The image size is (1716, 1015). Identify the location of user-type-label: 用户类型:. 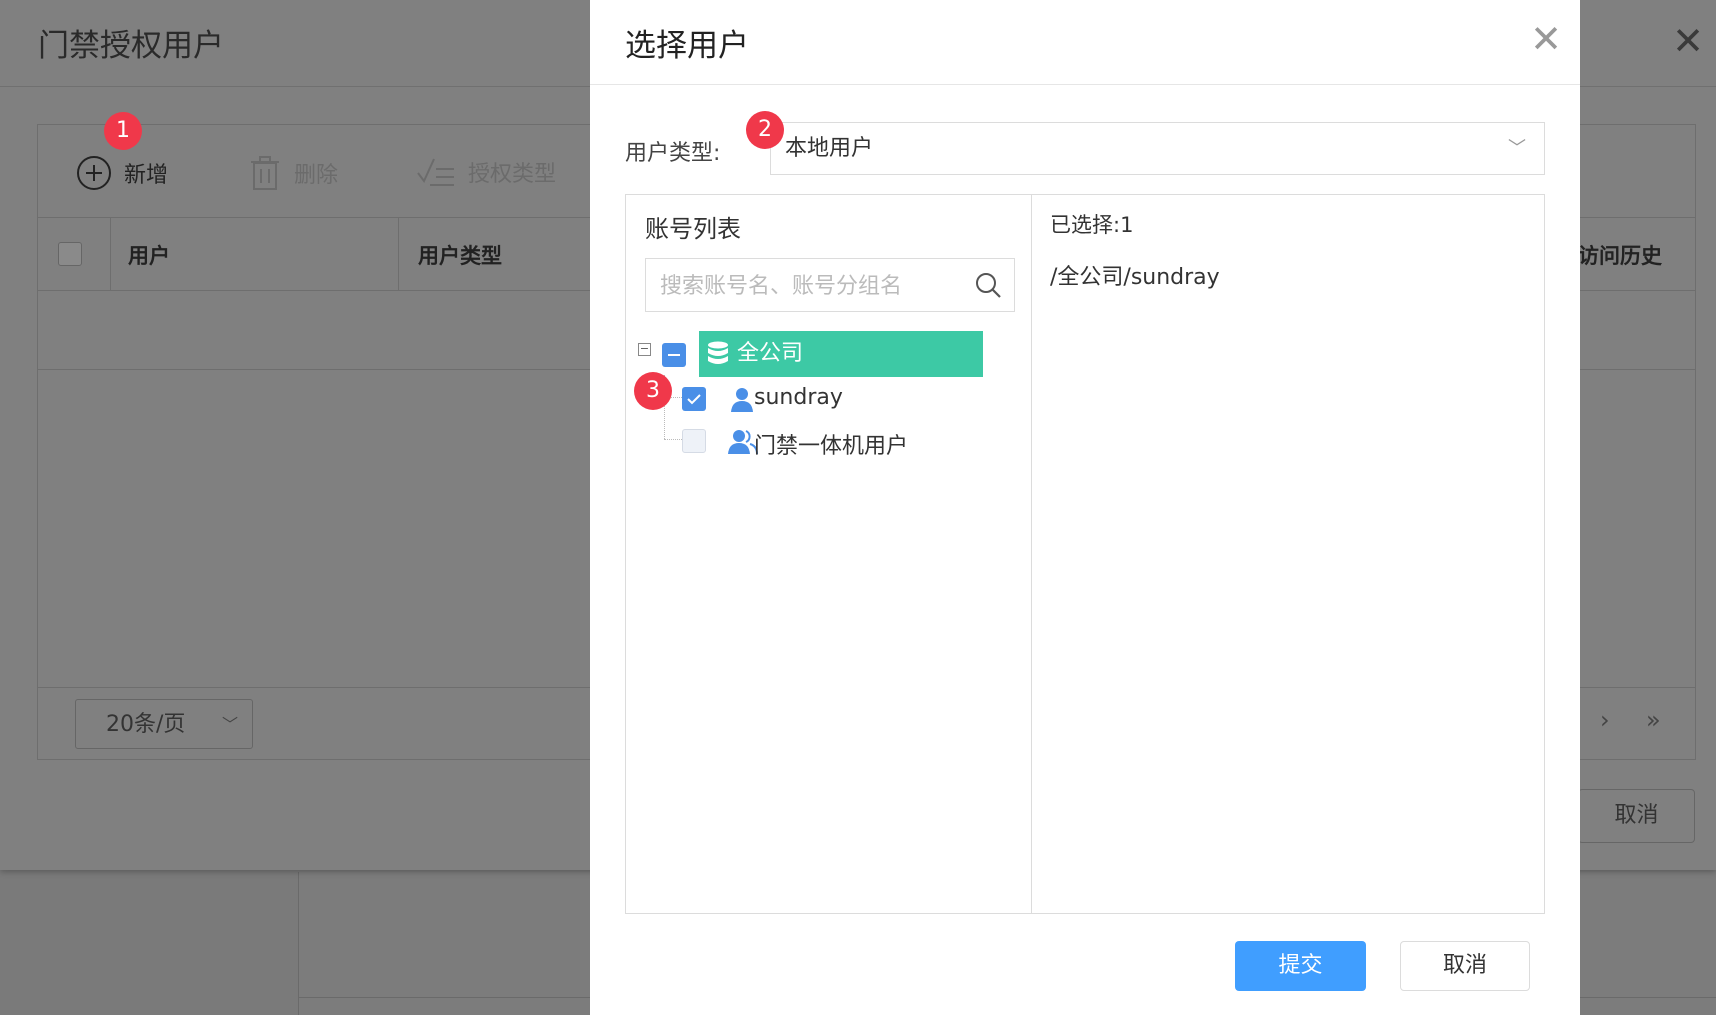
(673, 153).